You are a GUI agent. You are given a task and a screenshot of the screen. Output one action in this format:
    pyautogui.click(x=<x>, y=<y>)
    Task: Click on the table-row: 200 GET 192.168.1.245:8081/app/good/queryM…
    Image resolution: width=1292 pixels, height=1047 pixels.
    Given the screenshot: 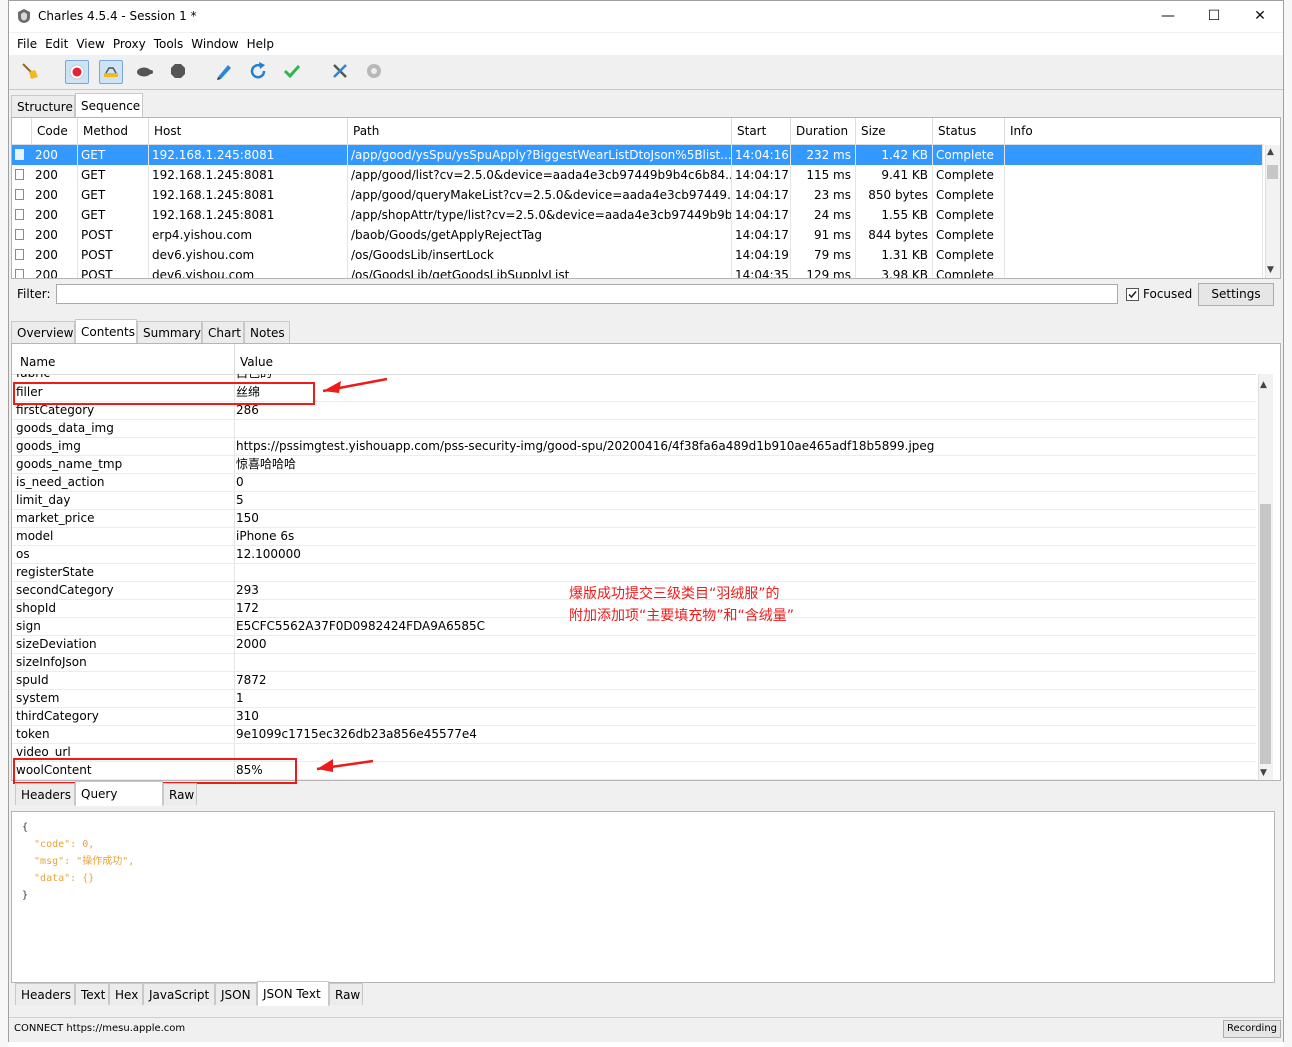 What is the action you would take?
    pyautogui.click(x=637, y=195)
    